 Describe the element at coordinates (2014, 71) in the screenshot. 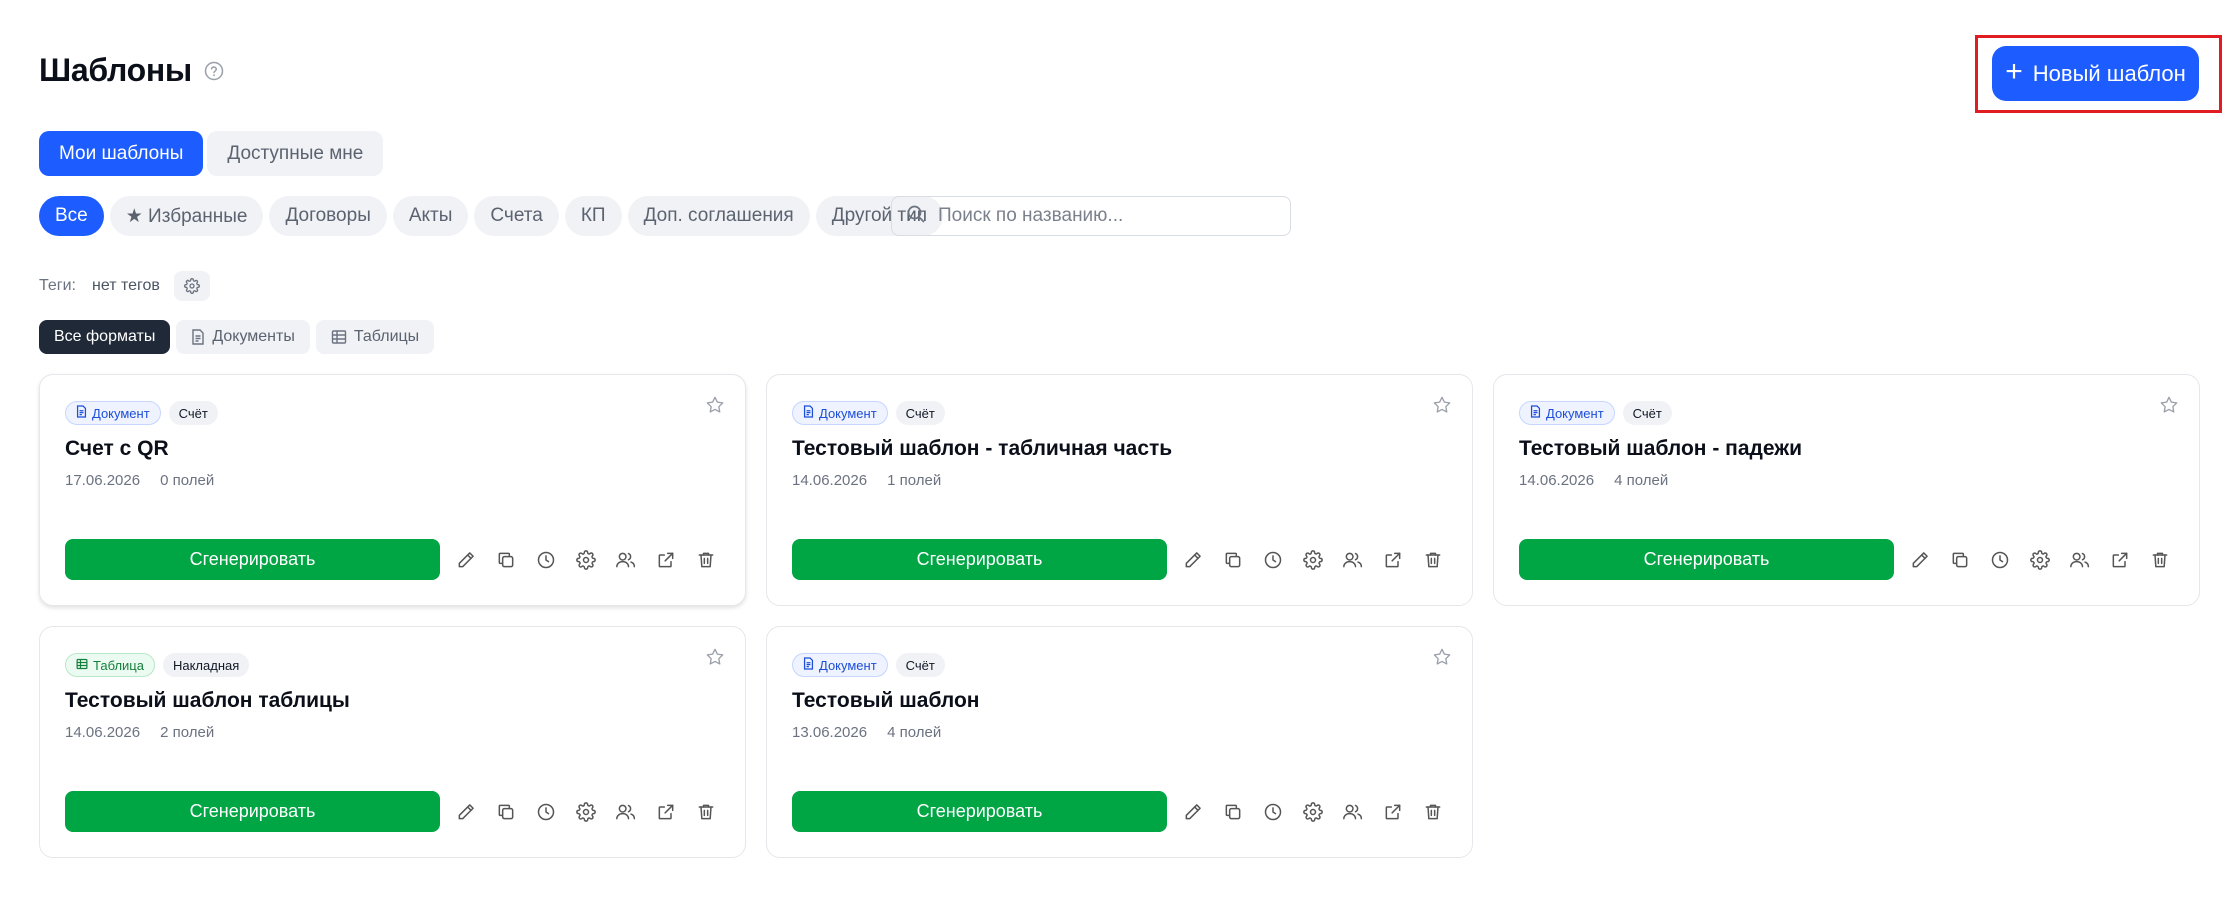

I see `plus-icon: +` at that location.